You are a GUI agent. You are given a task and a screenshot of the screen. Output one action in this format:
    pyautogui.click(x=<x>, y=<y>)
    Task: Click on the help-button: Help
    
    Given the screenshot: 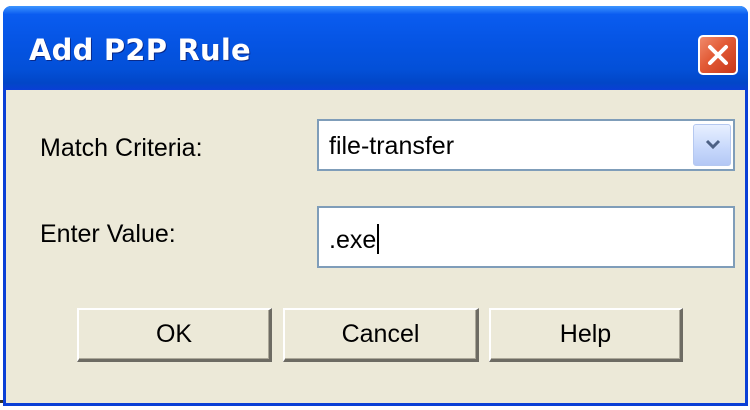 What is the action you would take?
    pyautogui.click(x=586, y=335)
    